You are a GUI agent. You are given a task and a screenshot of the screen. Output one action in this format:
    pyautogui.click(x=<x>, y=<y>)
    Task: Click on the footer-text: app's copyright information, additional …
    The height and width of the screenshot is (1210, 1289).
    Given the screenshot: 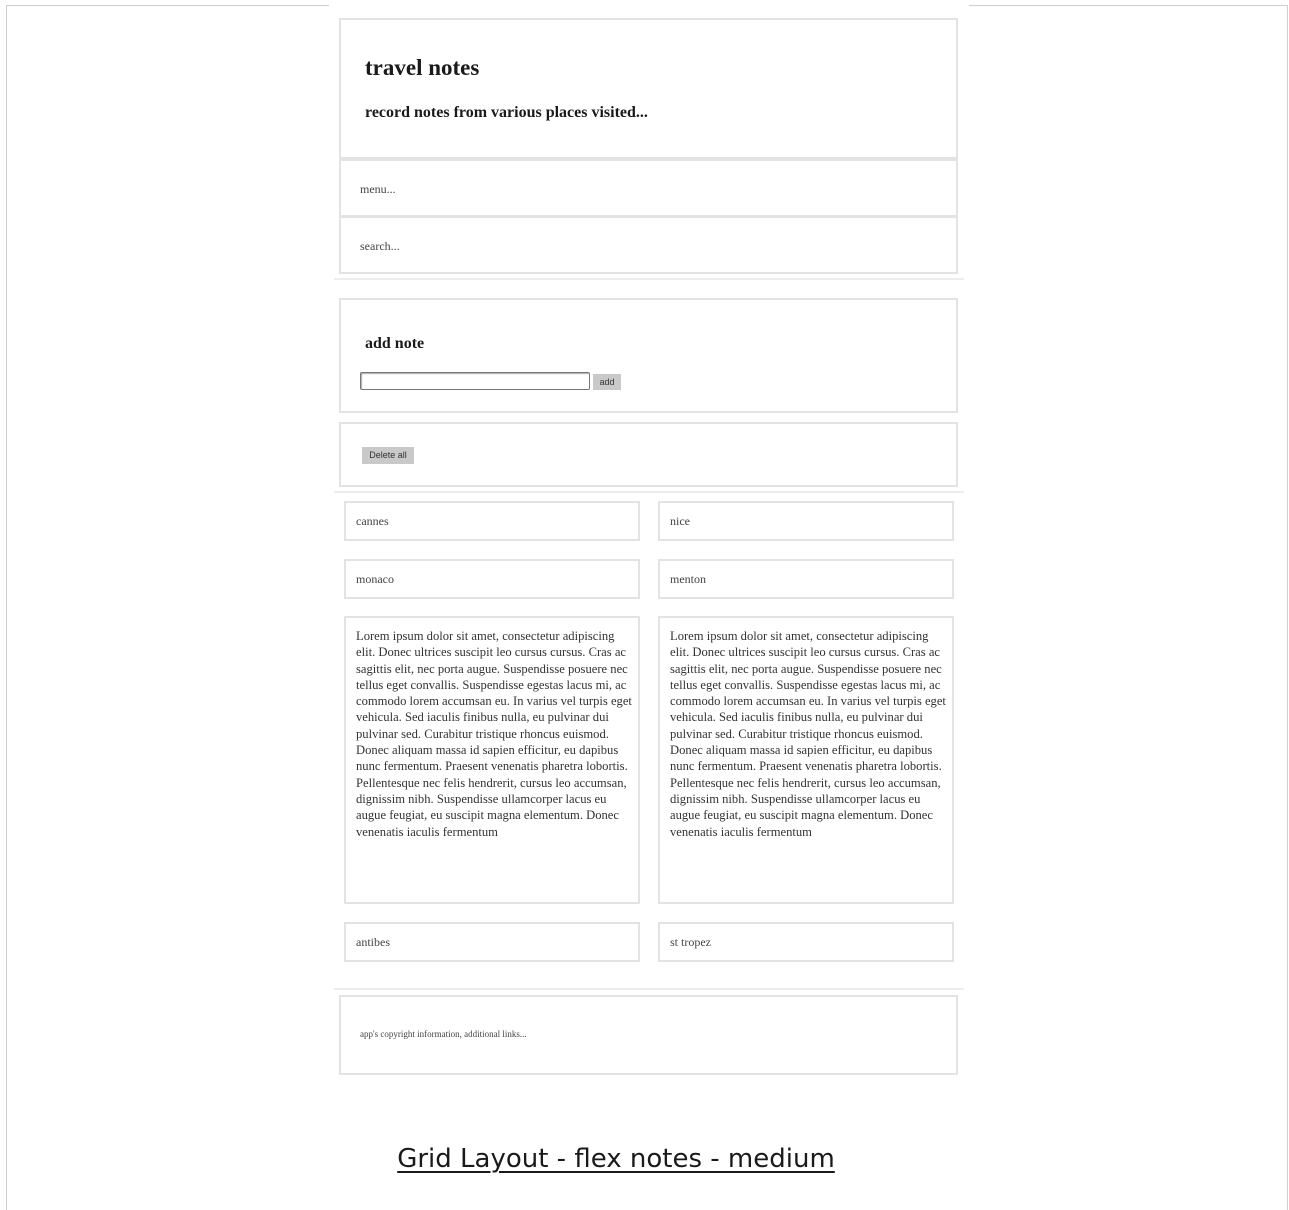 What is the action you would take?
    pyautogui.click(x=443, y=1034)
    